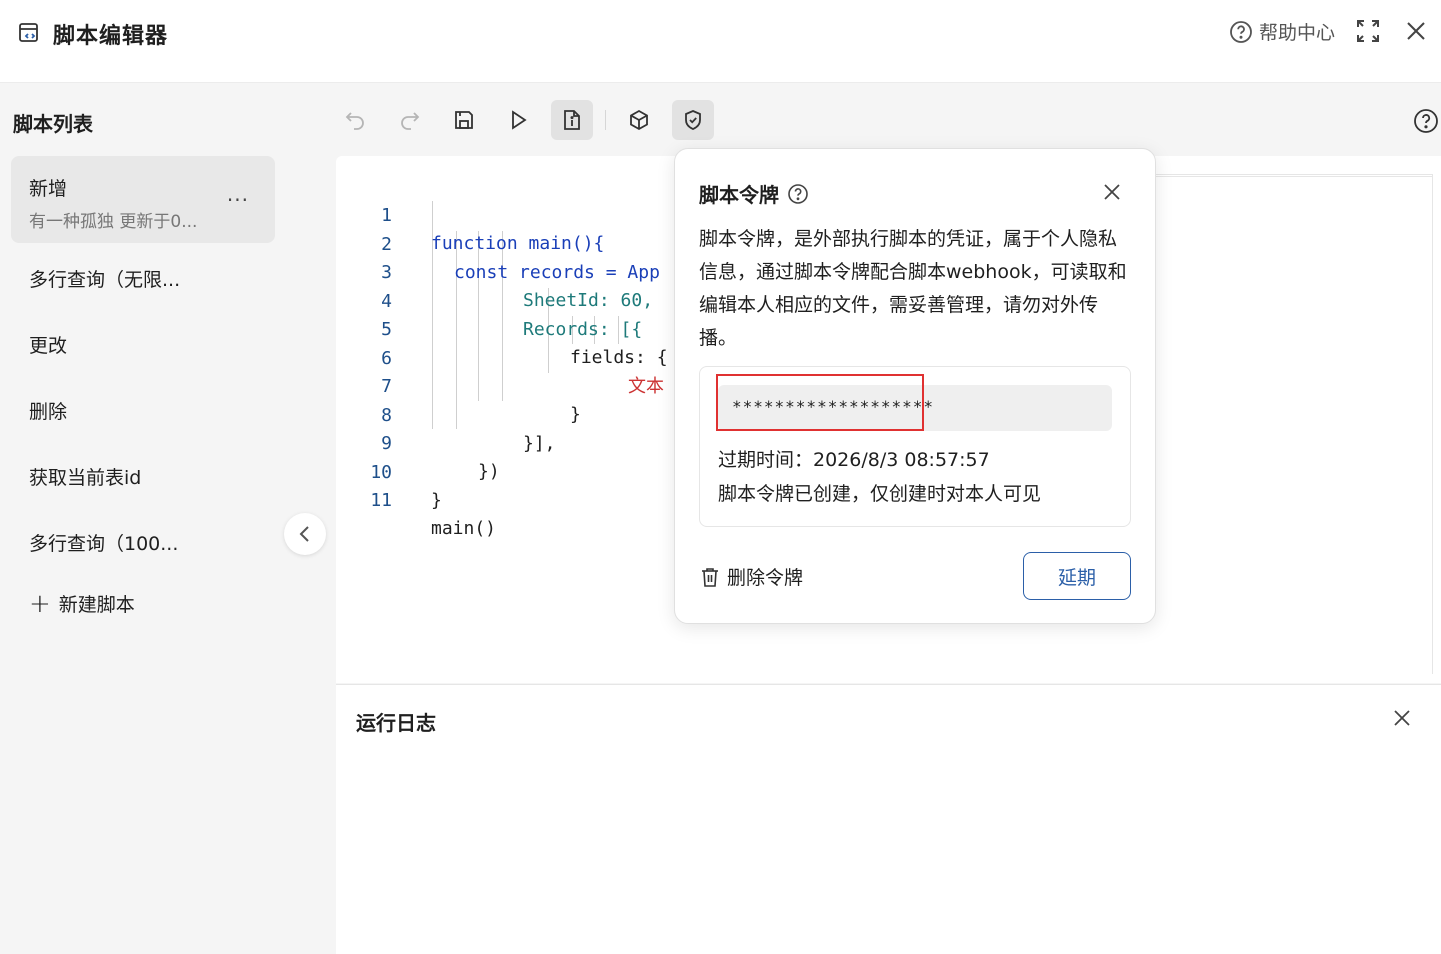  I want to click on delete-token-button: 删除令牌, so click(751, 576).